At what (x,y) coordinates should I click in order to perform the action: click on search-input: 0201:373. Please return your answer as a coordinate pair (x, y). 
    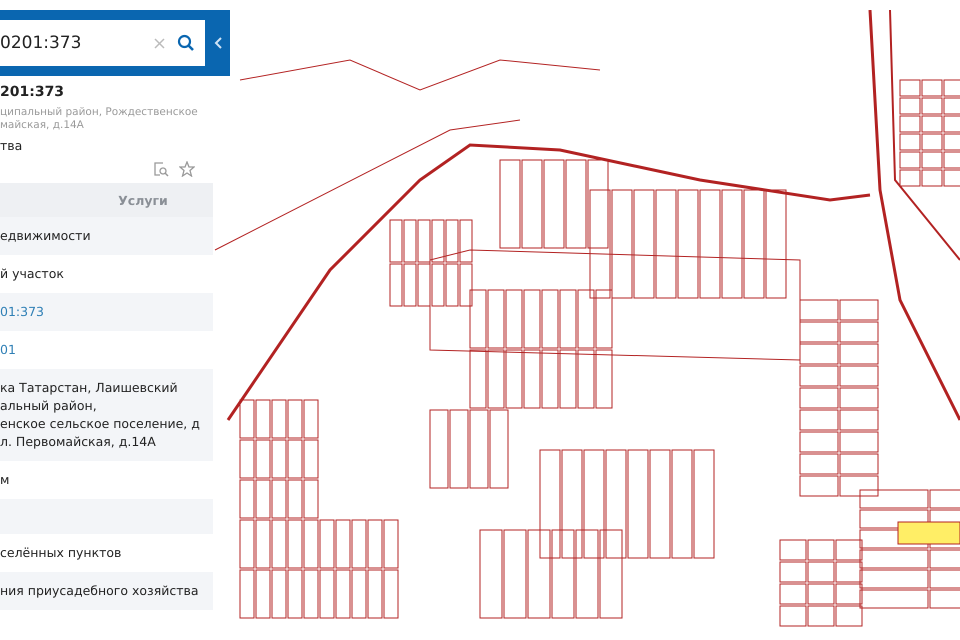
    Looking at the image, I should click on (77, 43).